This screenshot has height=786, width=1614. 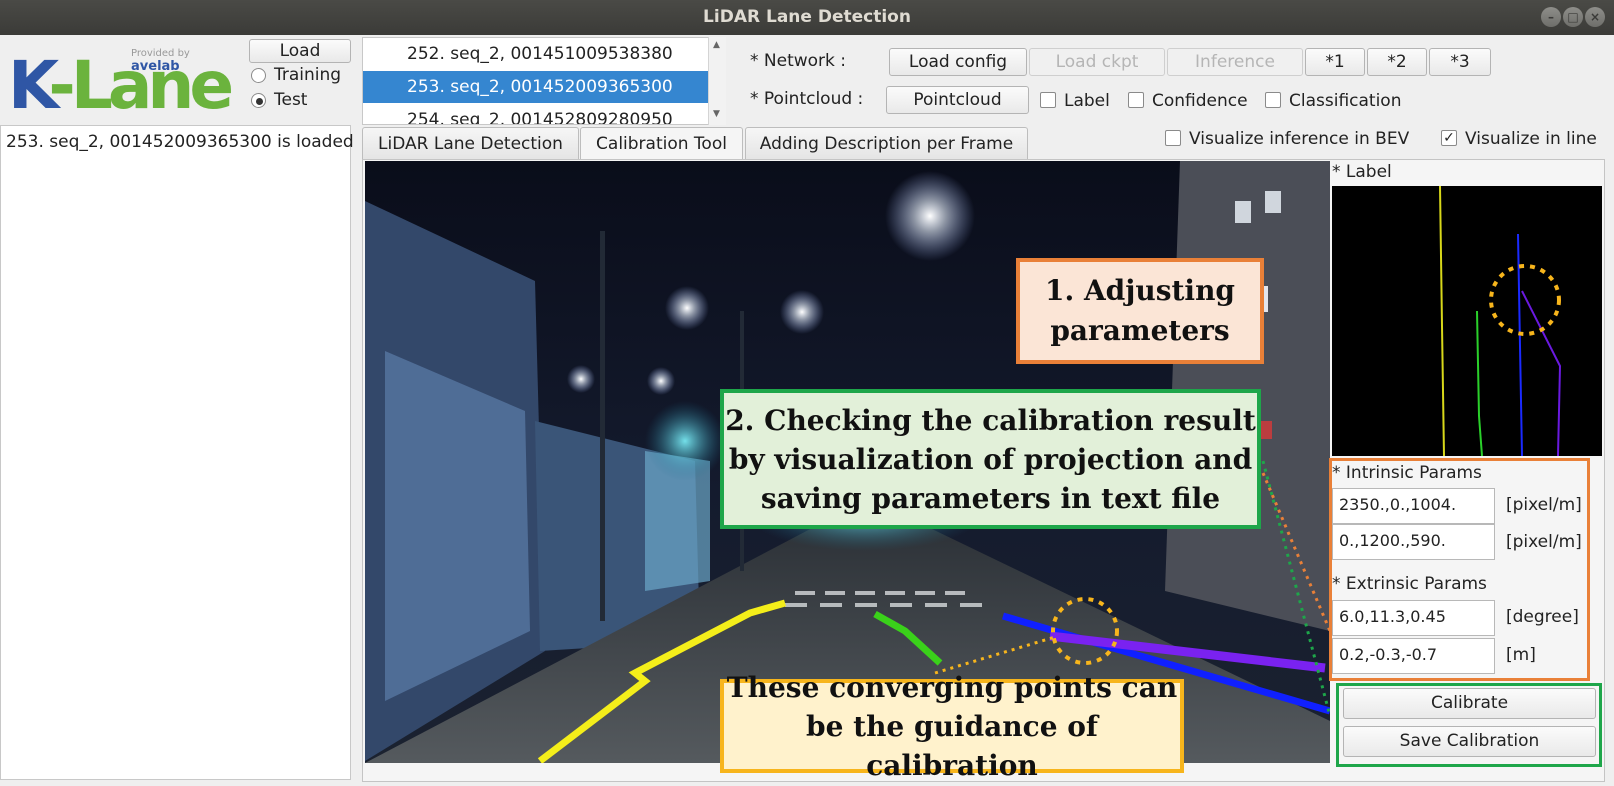 What do you see at coordinates (1469, 703) in the screenshot?
I see `calibrate-button: Calibrate` at bounding box center [1469, 703].